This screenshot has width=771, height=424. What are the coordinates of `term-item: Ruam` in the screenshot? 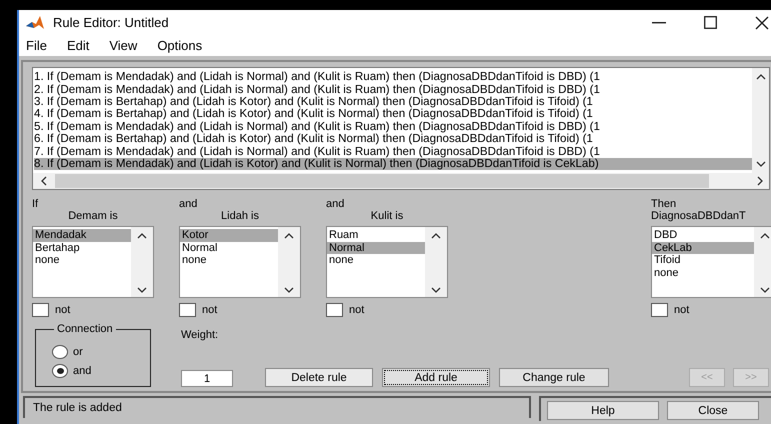 It's located at (376, 235).